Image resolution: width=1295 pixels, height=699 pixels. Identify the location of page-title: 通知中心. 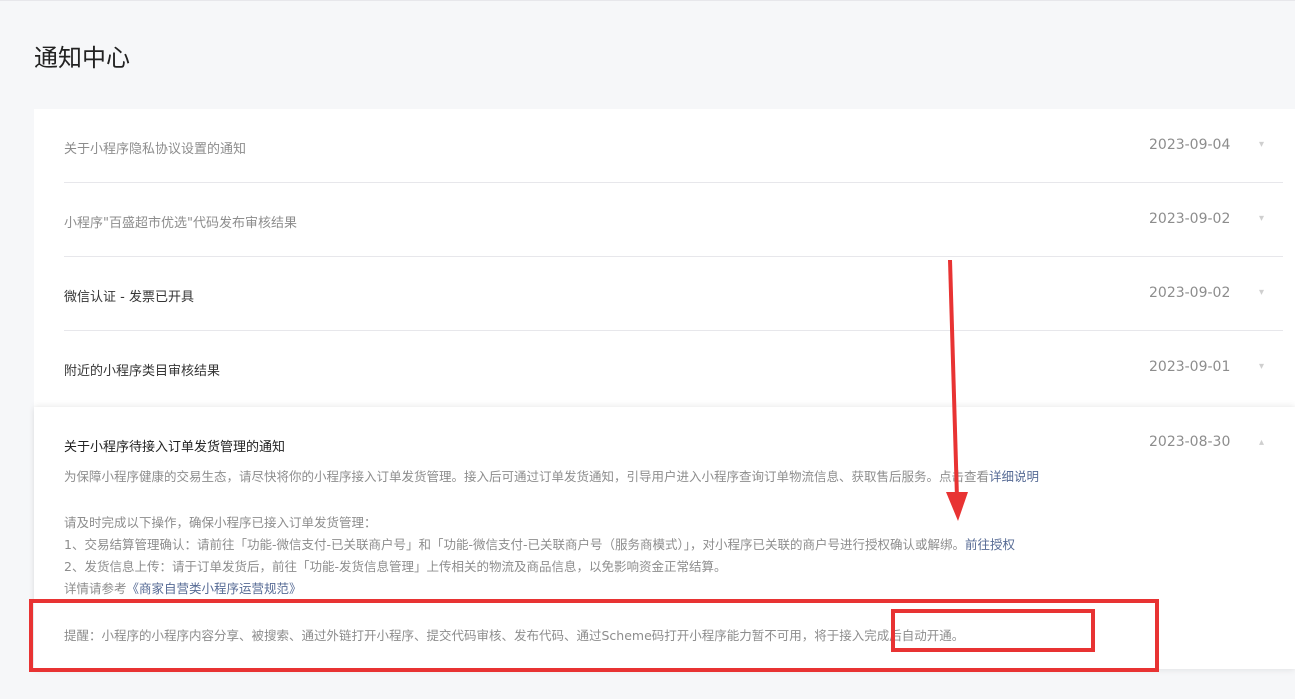
(82, 58).